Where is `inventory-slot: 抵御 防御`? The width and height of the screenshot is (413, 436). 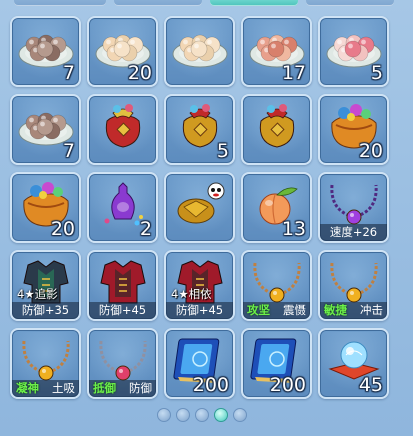 inventory-slot: 抵御 防御 is located at coordinates (122, 363).